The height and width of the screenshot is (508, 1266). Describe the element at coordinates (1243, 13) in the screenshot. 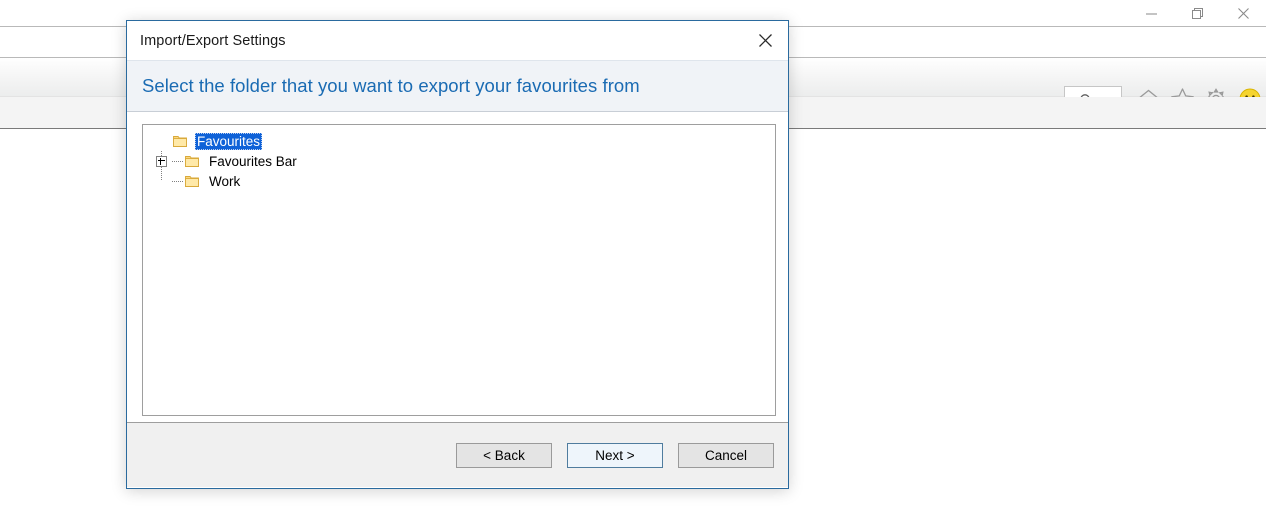

I see `close-button` at that location.